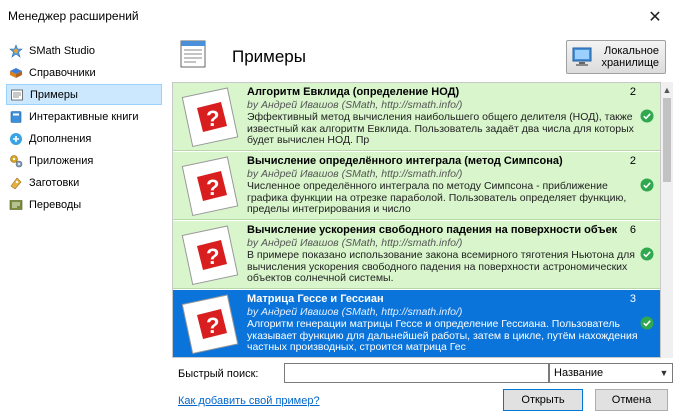  I want to click on sidebar-item-label: Примеры, so click(54, 94).